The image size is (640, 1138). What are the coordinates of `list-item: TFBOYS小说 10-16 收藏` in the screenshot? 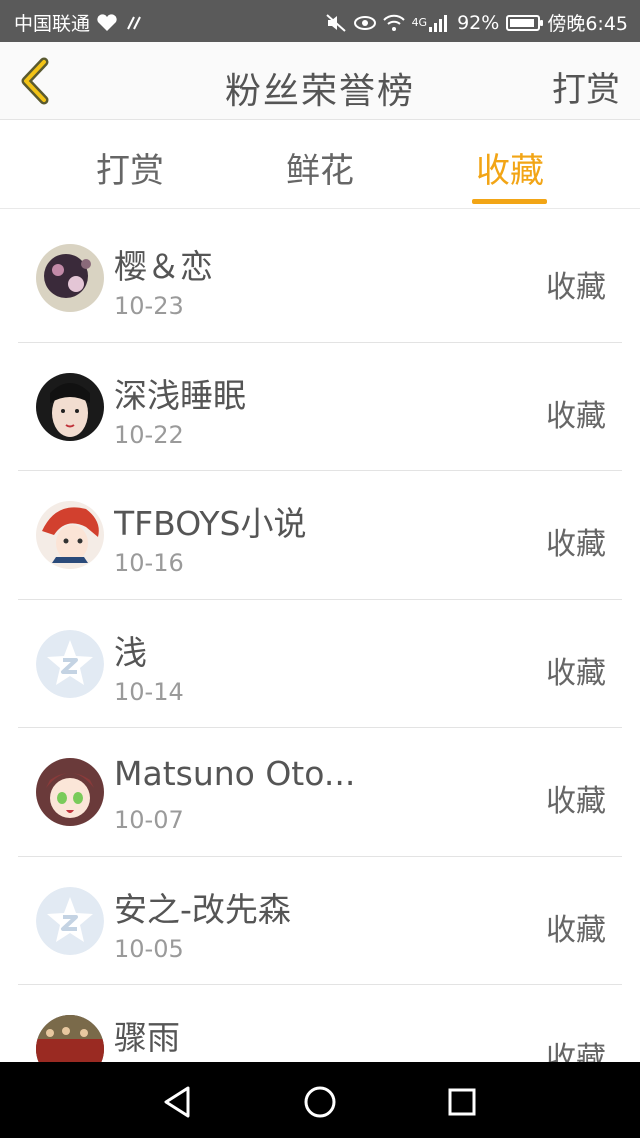 It's located at (320, 535).